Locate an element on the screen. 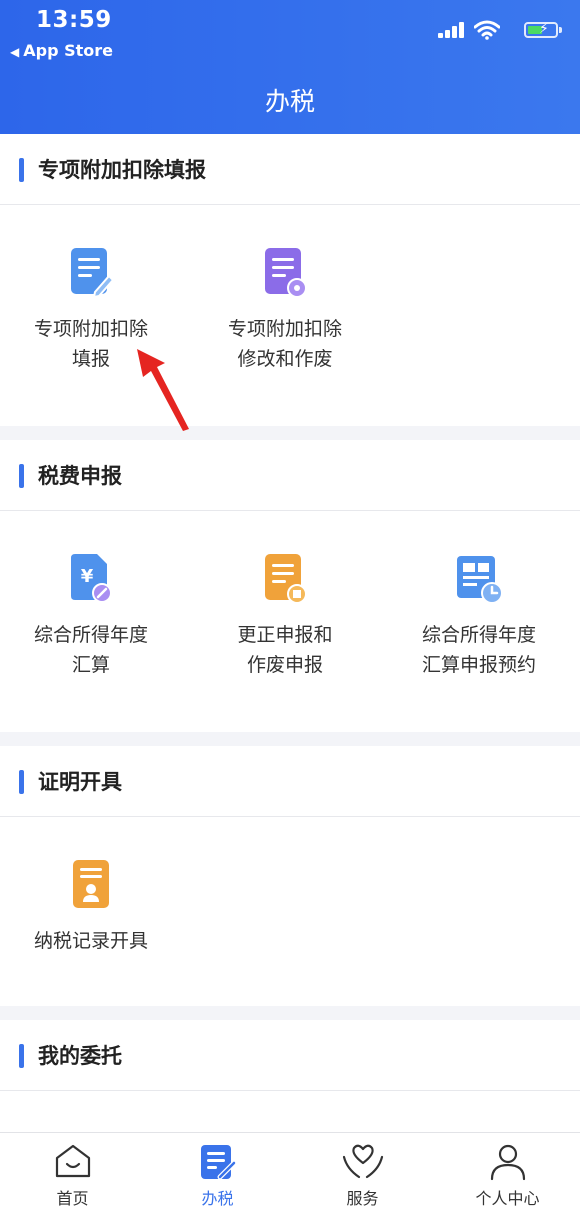  cellular-signal-icon is located at coordinates (452, 30).